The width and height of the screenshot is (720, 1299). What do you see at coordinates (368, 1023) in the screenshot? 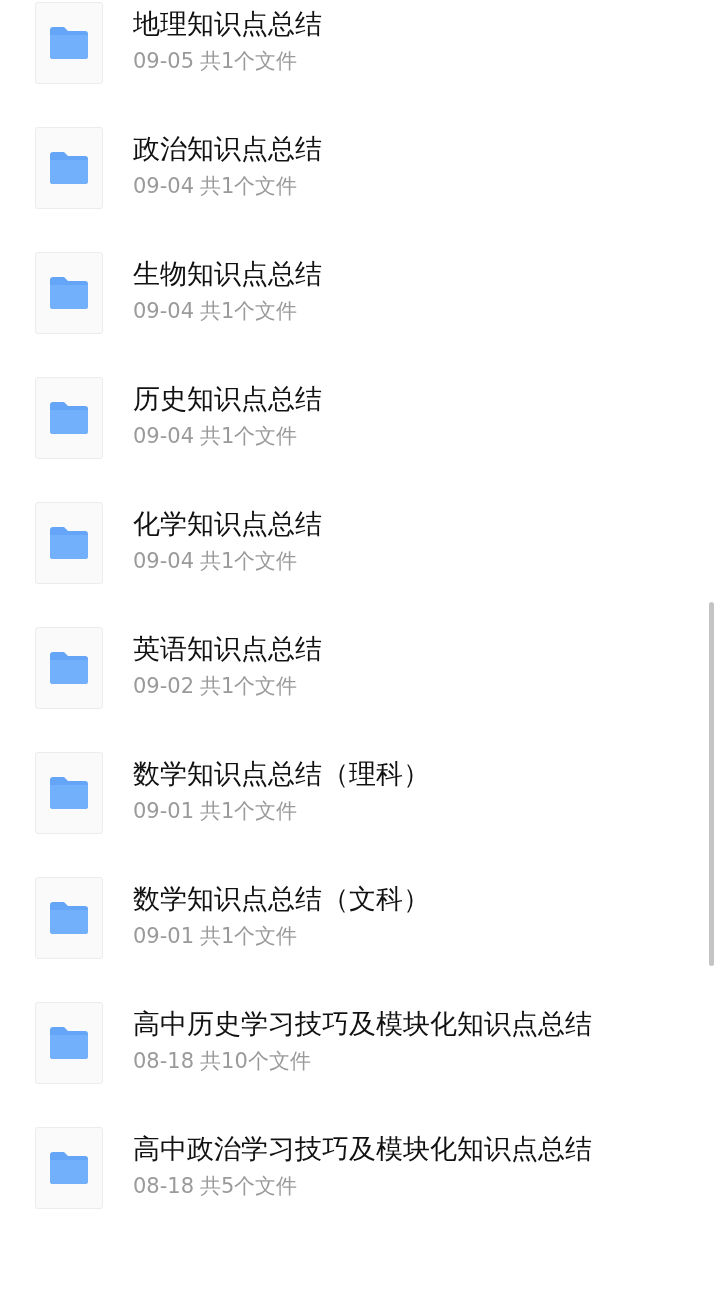
I see `folder-name: 高中历史学习技巧及模块化知识点总结` at bounding box center [368, 1023].